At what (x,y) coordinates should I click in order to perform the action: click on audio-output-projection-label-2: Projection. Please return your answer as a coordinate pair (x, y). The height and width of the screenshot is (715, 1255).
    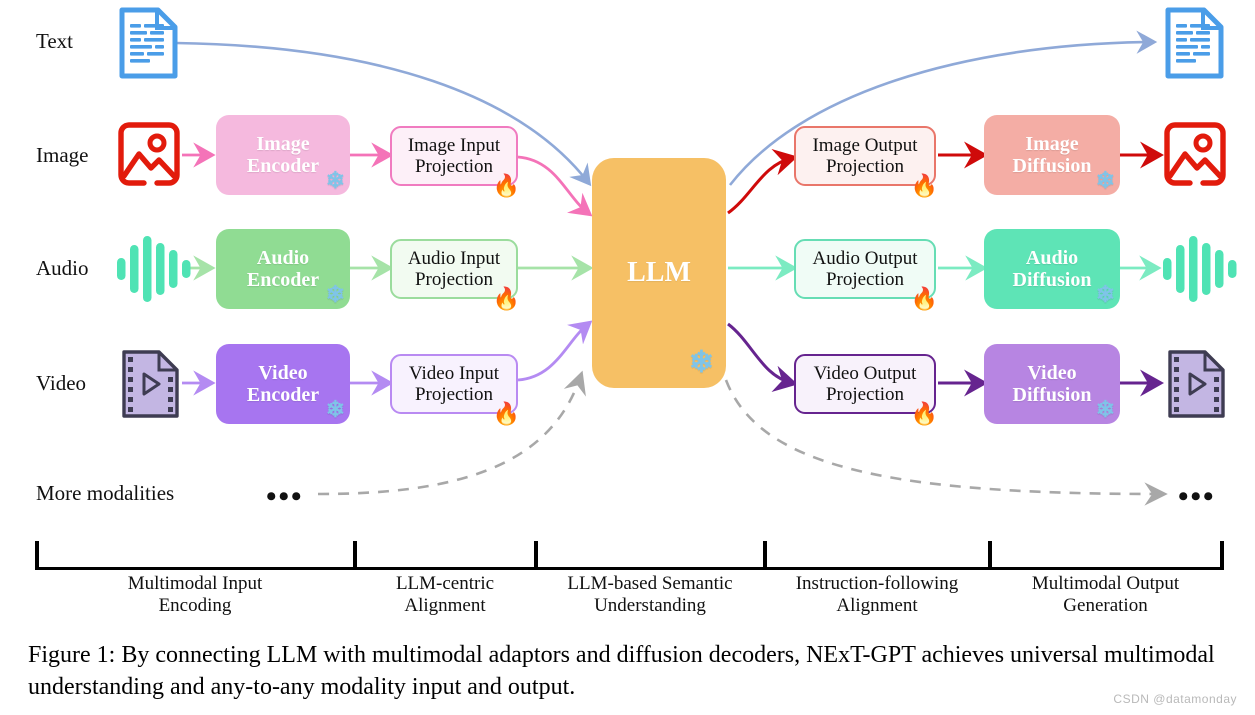
    Looking at the image, I should click on (865, 279).